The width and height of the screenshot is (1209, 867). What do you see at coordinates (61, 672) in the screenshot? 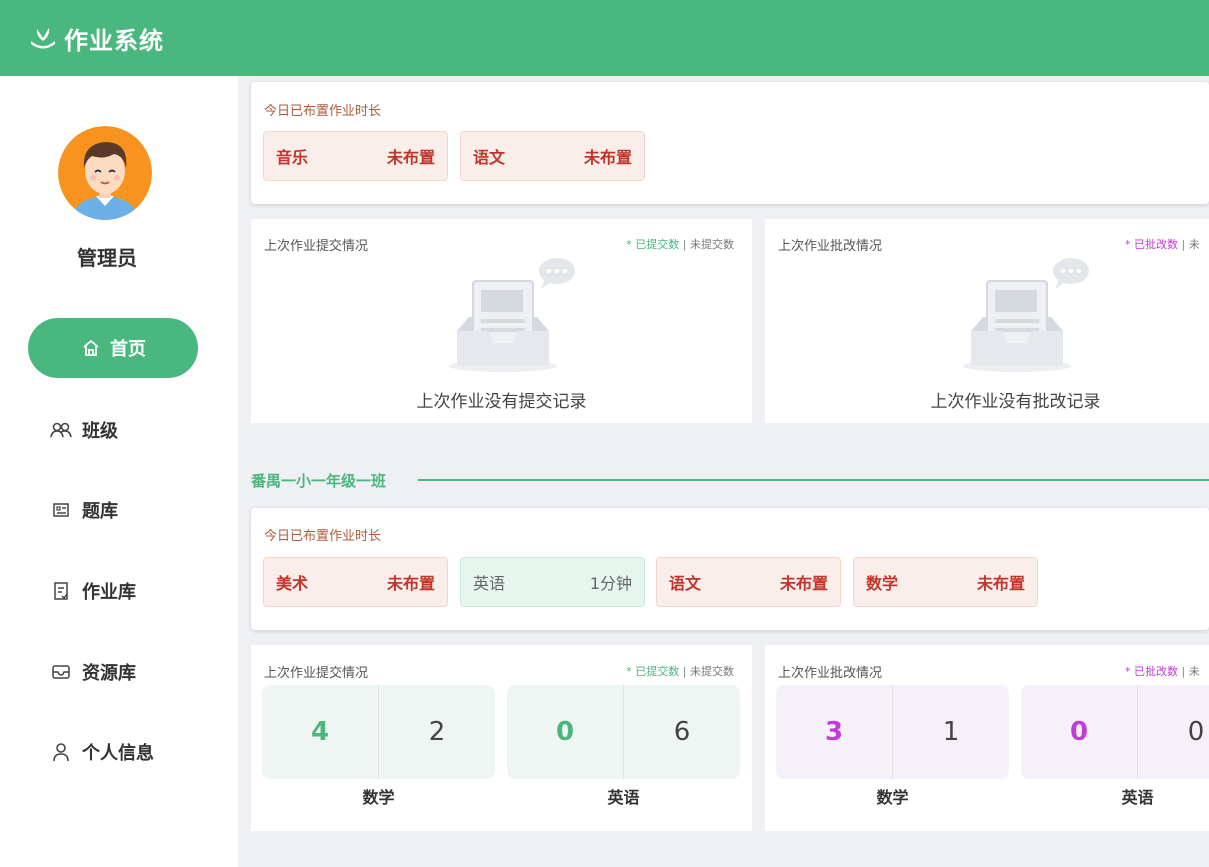
I see `inbox-icon` at bounding box center [61, 672].